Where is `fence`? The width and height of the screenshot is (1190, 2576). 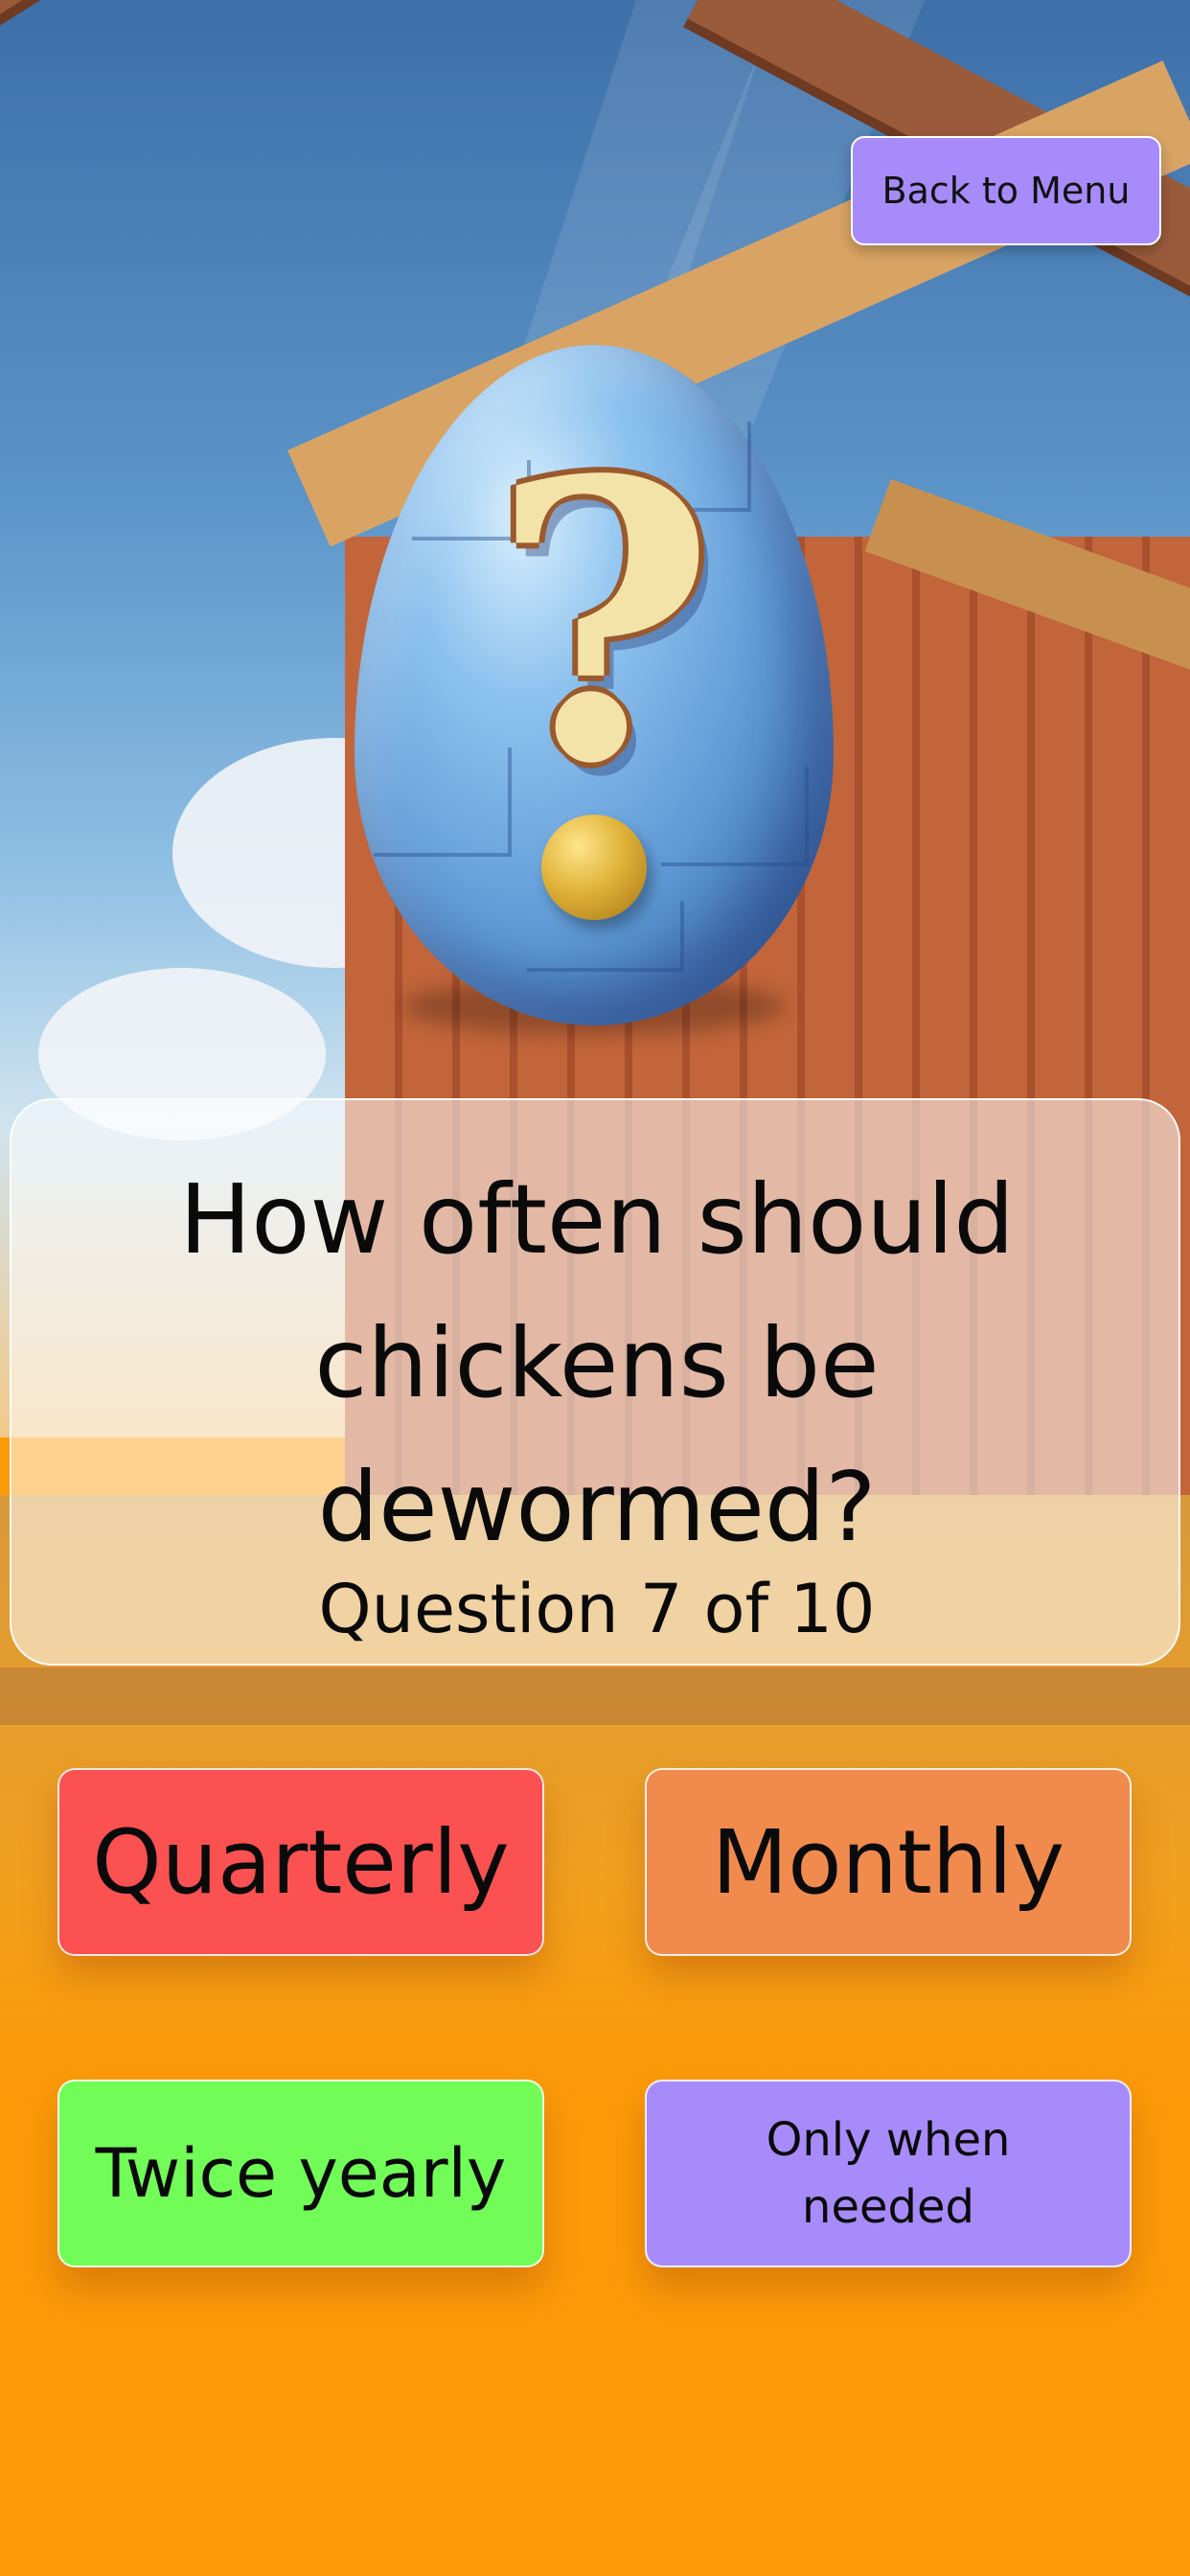
fence is located at coordinates (595, 1696).